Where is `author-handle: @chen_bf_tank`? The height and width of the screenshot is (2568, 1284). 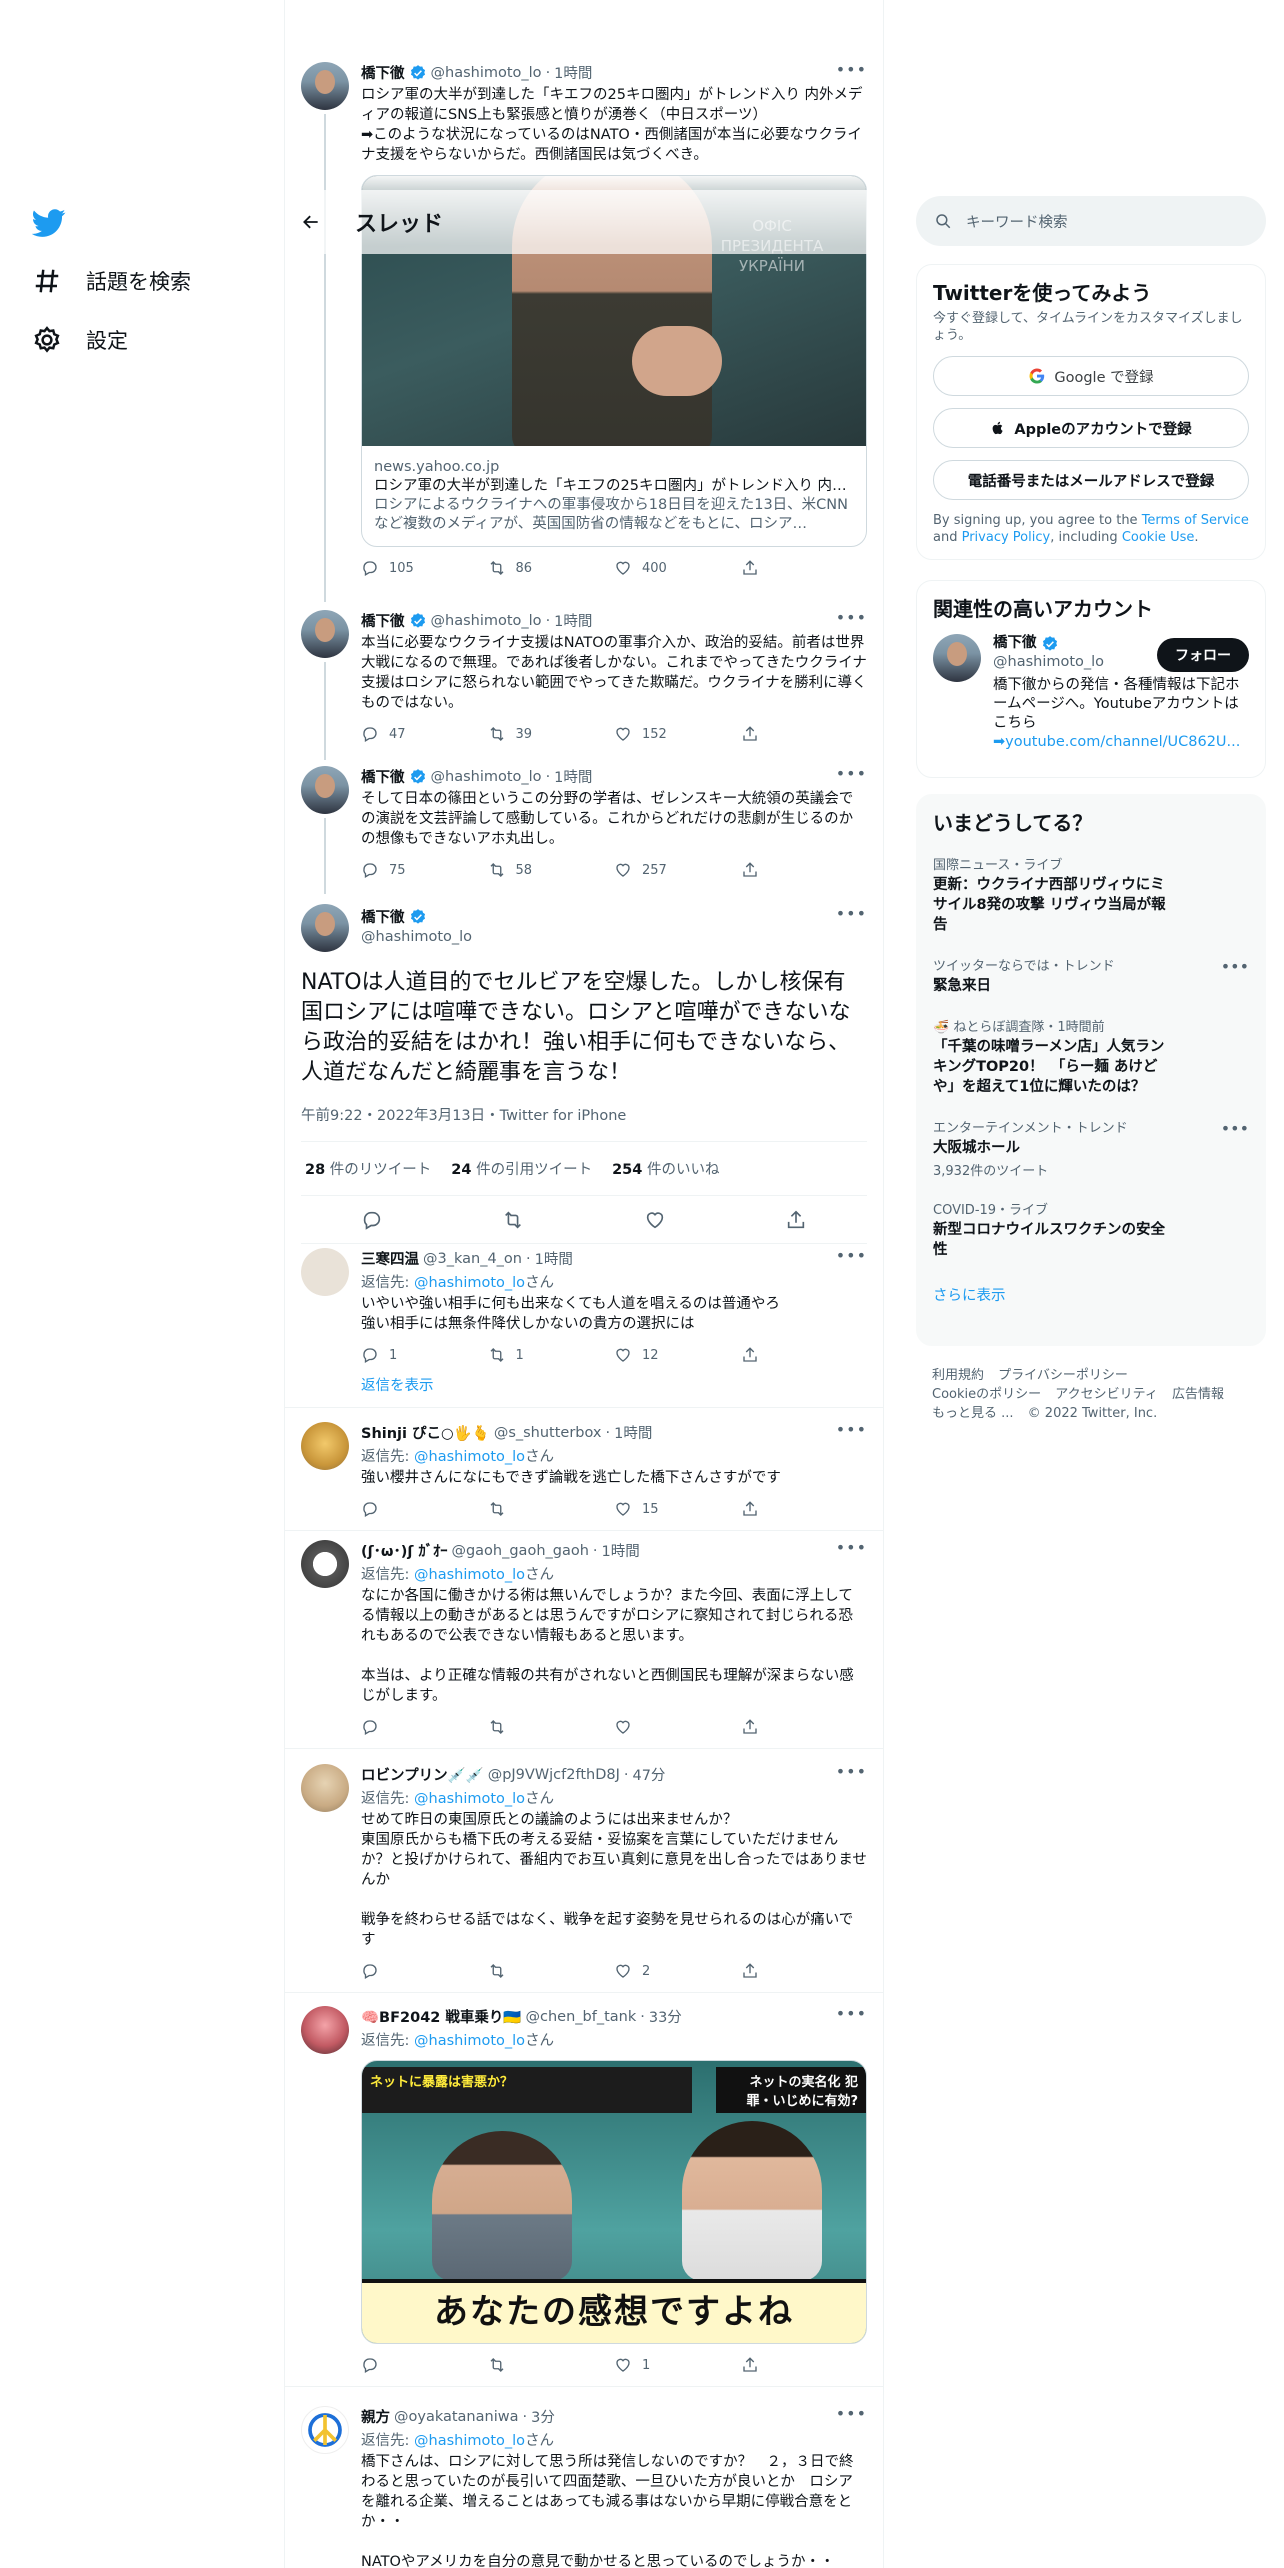 author-handle: @chen_bf_tank is located at coordinates (580, 2017).